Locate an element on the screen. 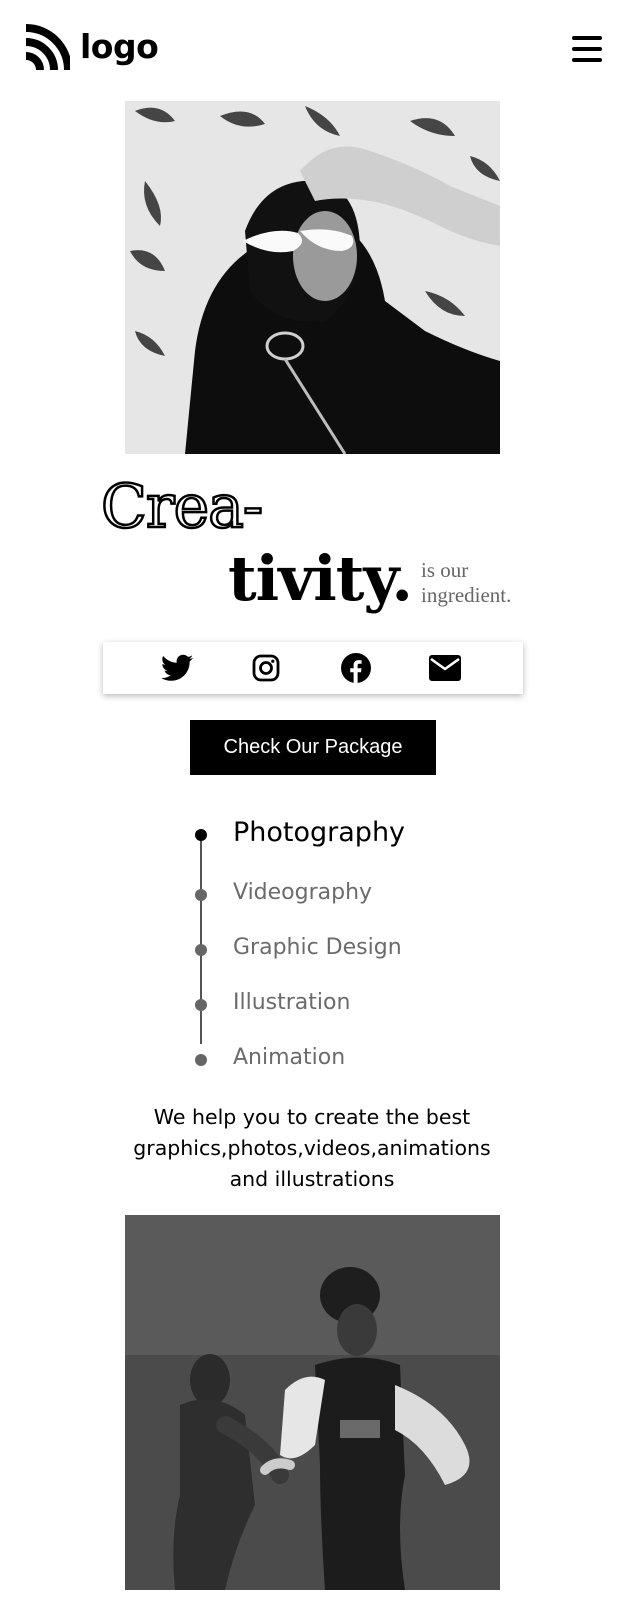 This screenshot has width=625, height=1612. logo-text: logo is located at coordinates (119, 46).